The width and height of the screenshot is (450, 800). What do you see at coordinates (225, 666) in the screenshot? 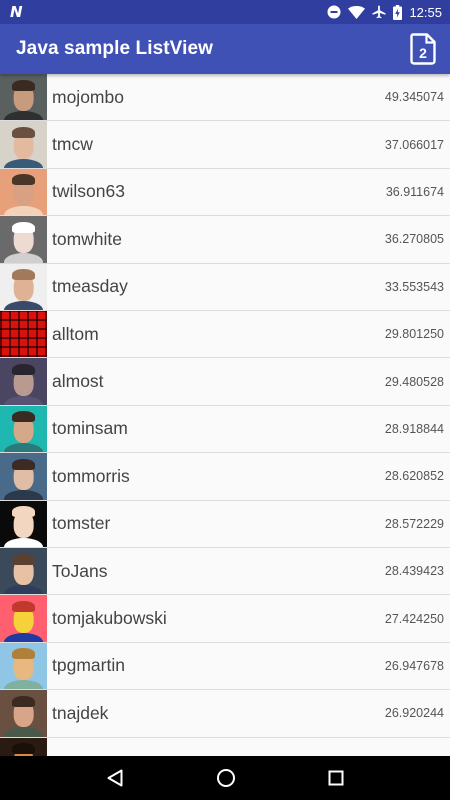
I see `list-item: tpgmartin 26.947678` at bounding box center [225, 666].